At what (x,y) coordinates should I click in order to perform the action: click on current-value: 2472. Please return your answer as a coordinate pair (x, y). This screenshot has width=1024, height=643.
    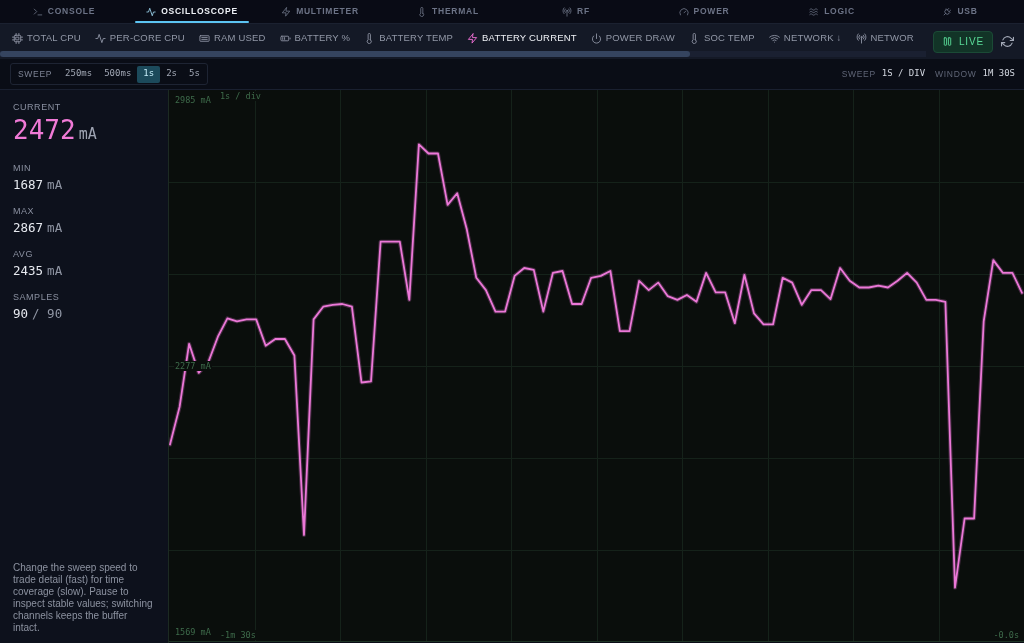
    Looking at the image, I should click on (44, 130).